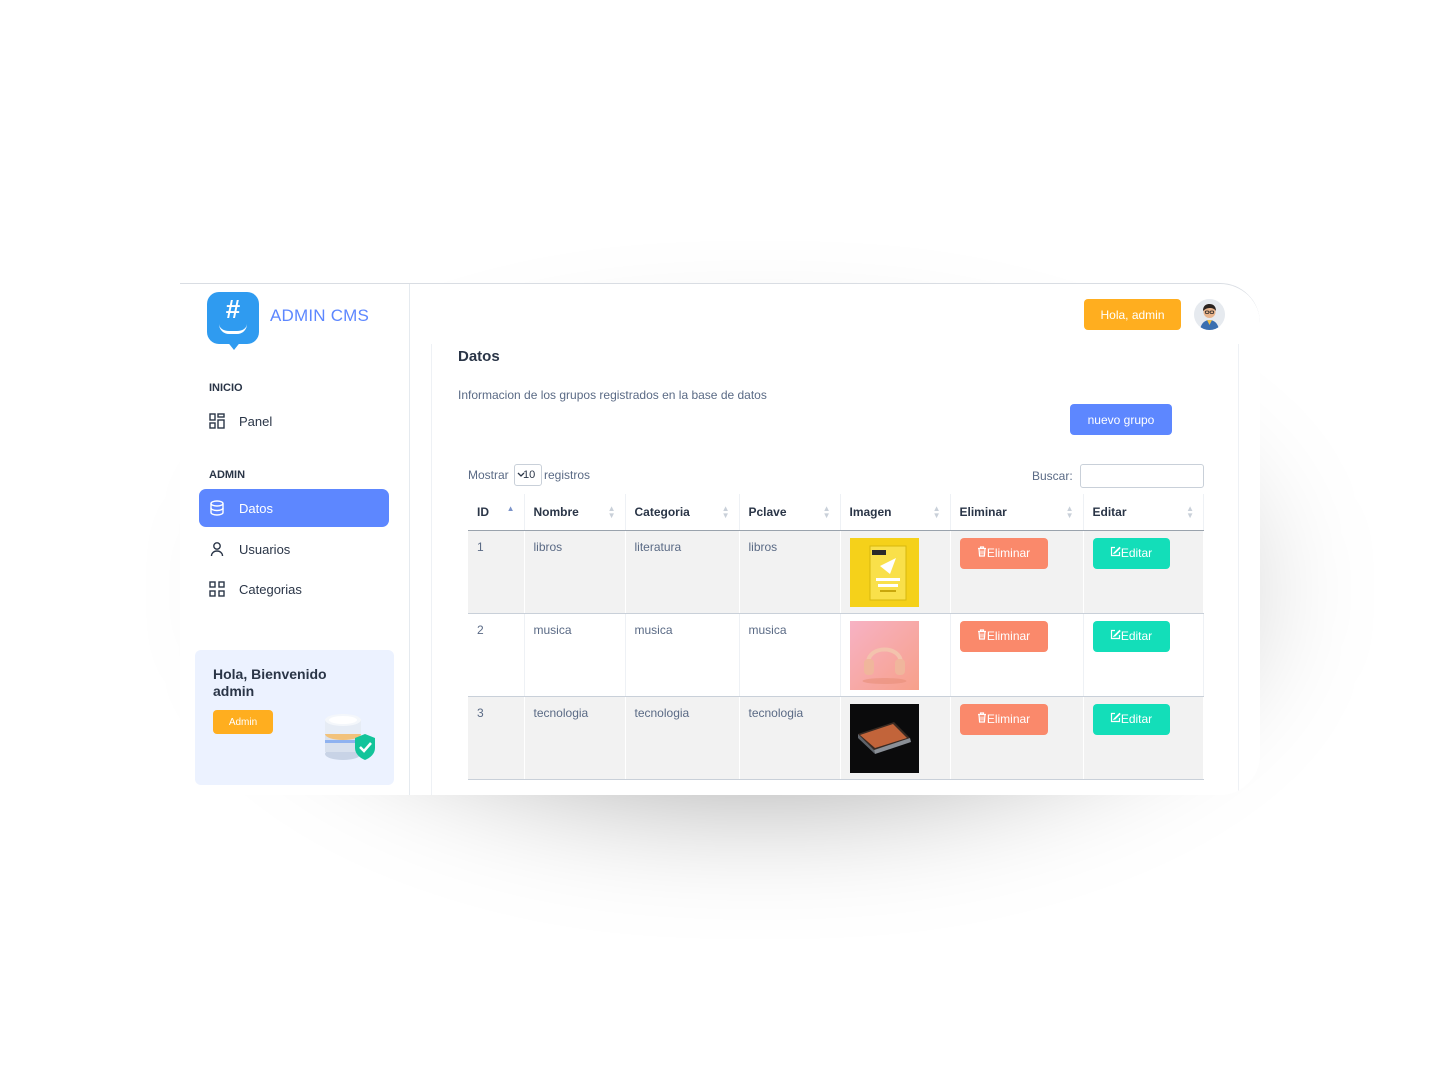 This screenshot has height=1080, width=1440. I want to click on column-header-nombre: Nombre ▲ ▼, so click(575, 512).